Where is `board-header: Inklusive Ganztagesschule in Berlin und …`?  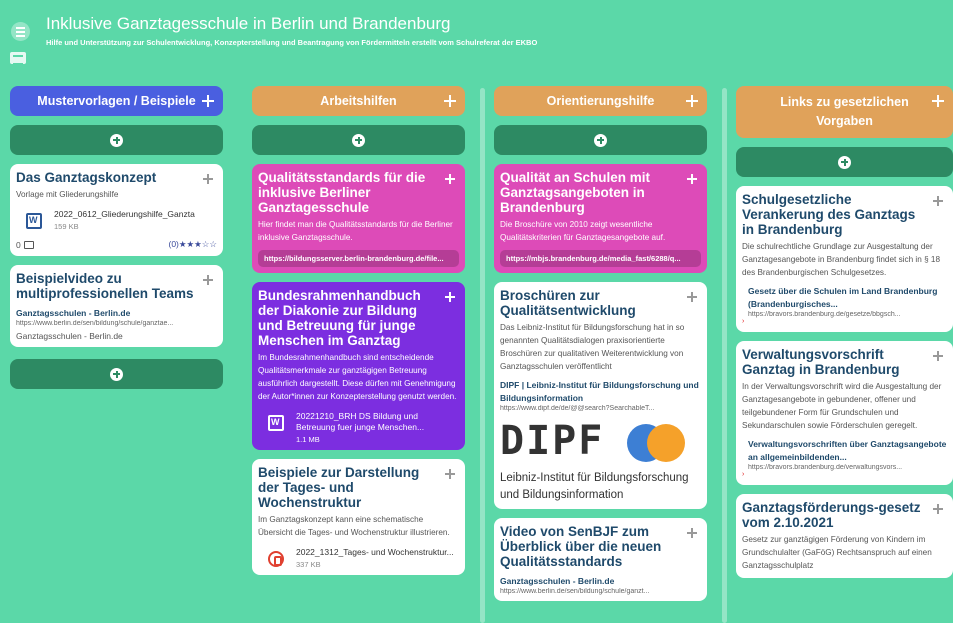 board-header: Inklusive Ganztagesschule in Berlin und … is located at coordinates (476, 40).